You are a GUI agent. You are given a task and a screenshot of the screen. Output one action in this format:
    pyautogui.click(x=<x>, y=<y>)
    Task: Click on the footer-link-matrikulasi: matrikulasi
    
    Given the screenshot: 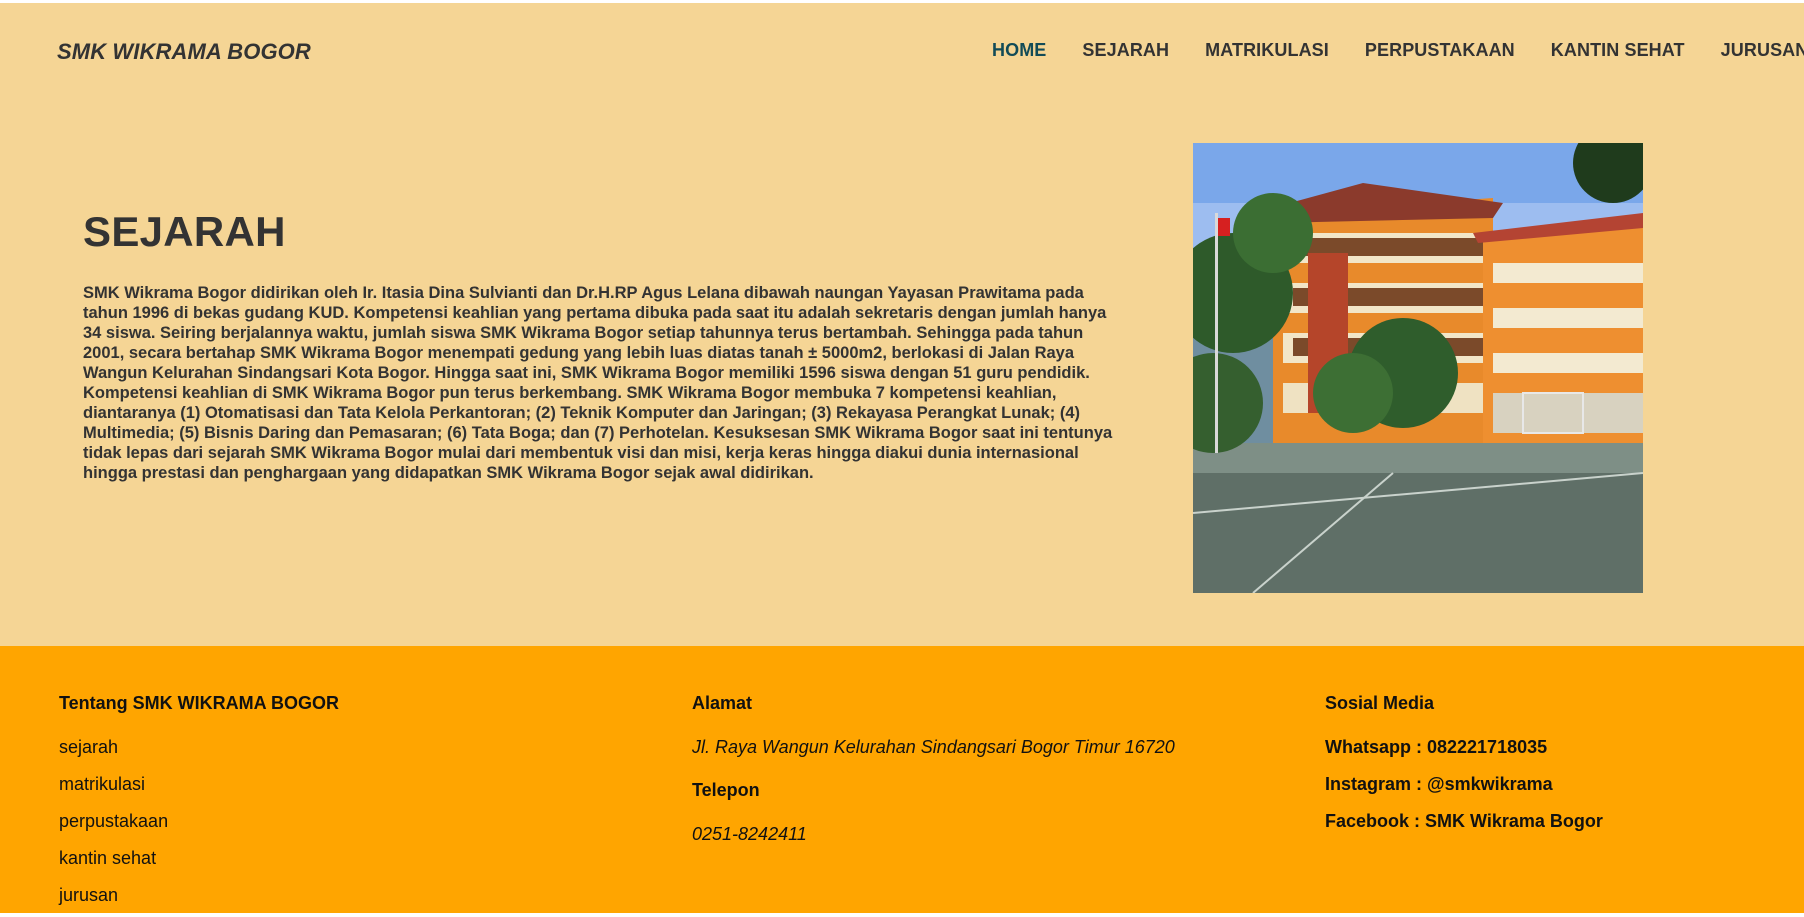 What is the action you would take?
    pyautogui.click(x=199, y=784)
    